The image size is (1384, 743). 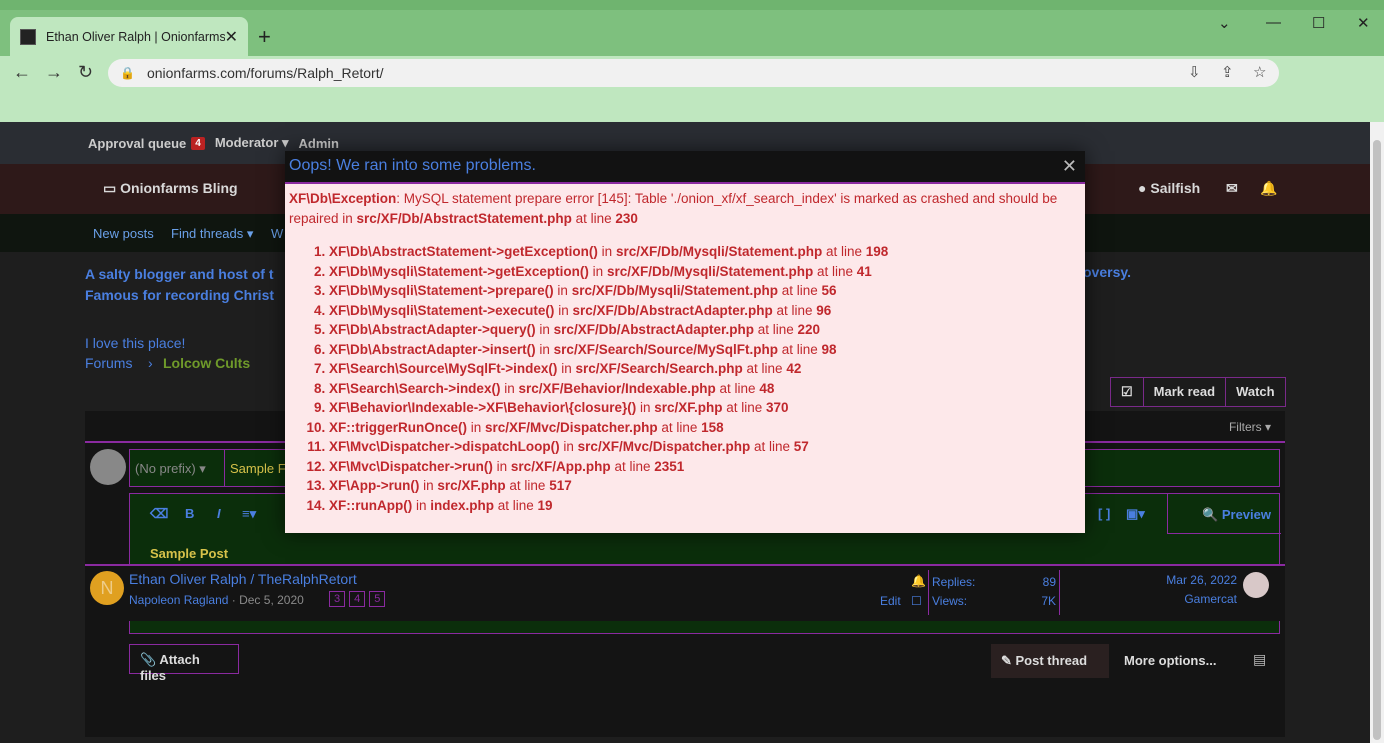 What do you see at coordinates (189, 513) in the screenshot?
I see `bold-icon: B` at bounding box center [189, 513].